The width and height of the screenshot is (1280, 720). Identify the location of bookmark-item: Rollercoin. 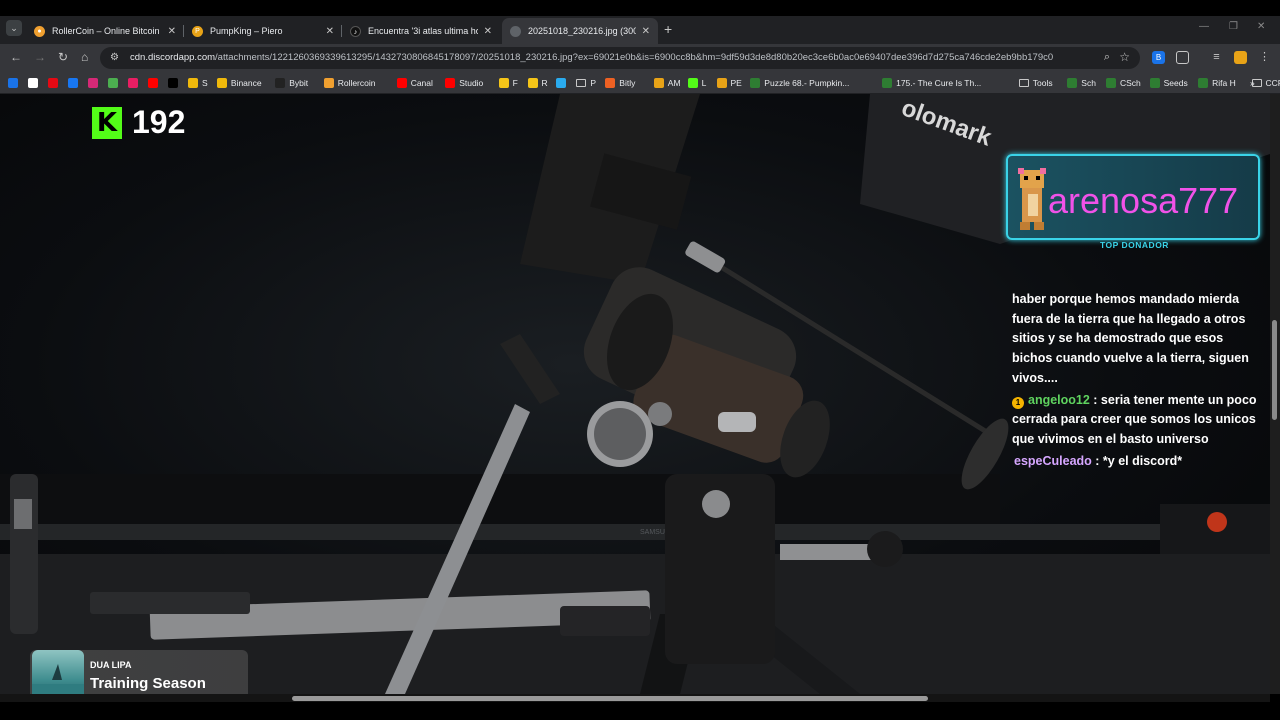
(349, 83).